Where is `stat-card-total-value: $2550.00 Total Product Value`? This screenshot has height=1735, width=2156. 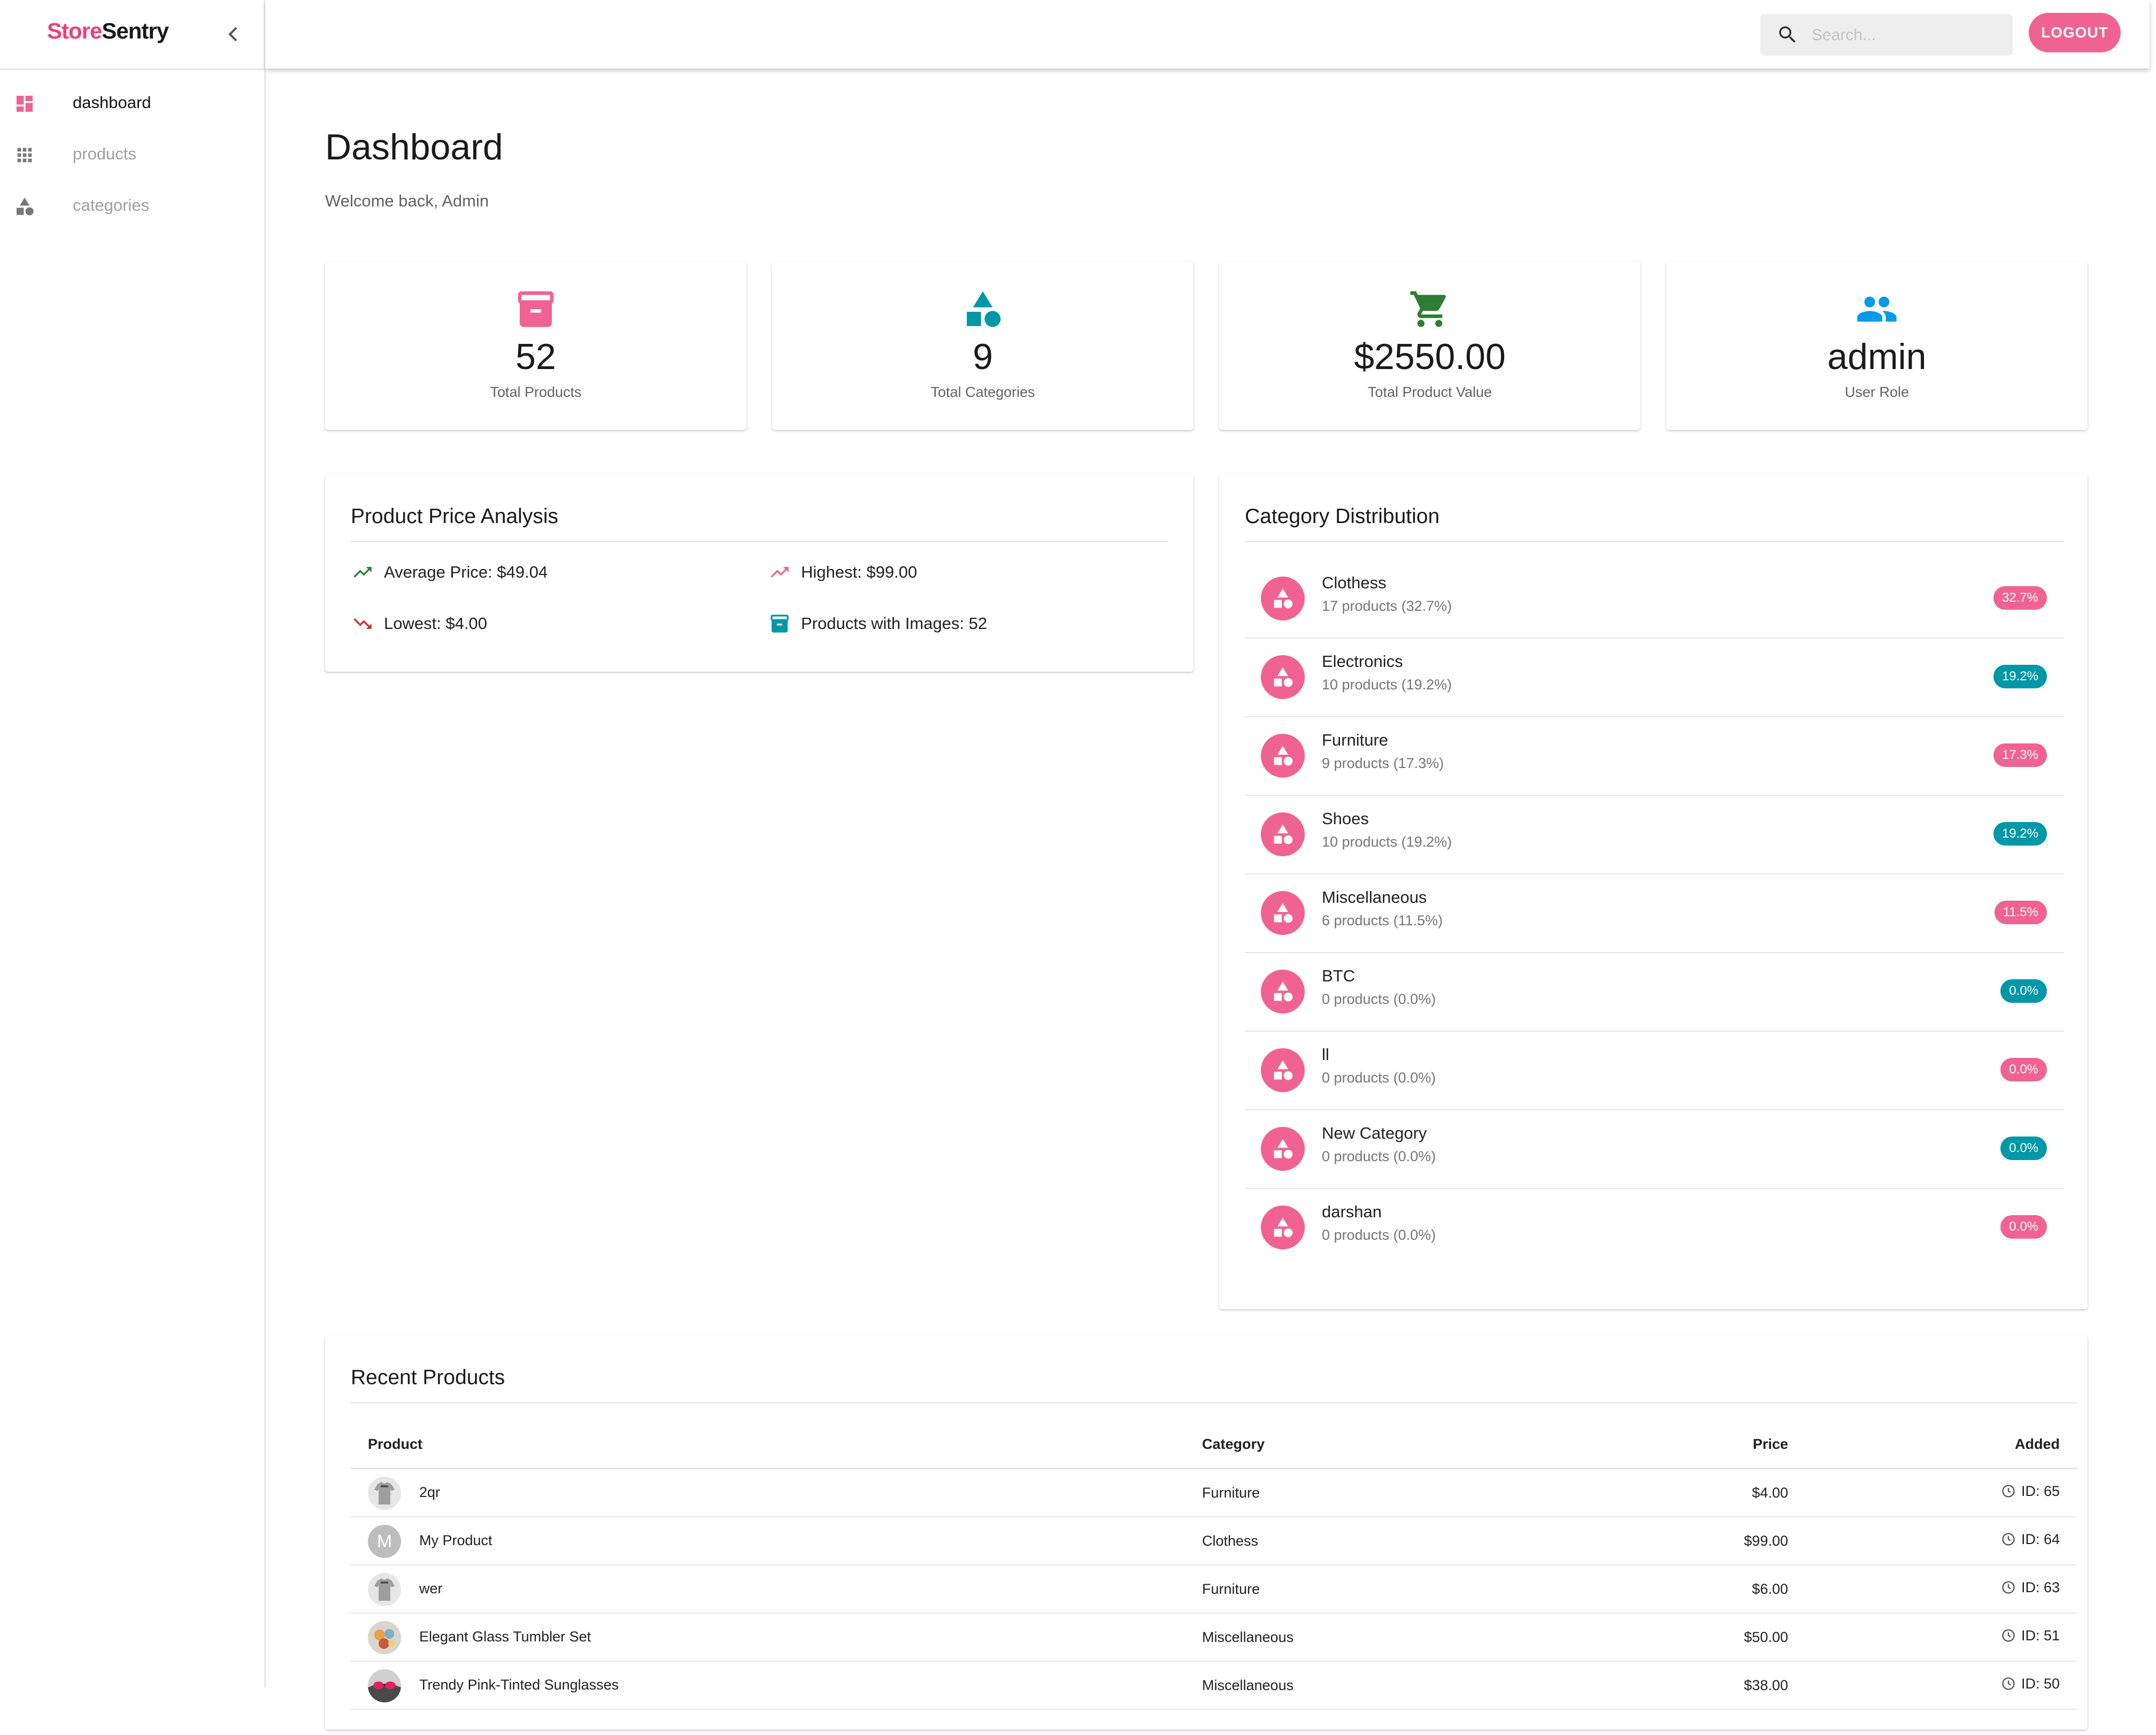
stat-card-total-value: $2550.00 Total Product Value is located at coordinates (1430, 345).